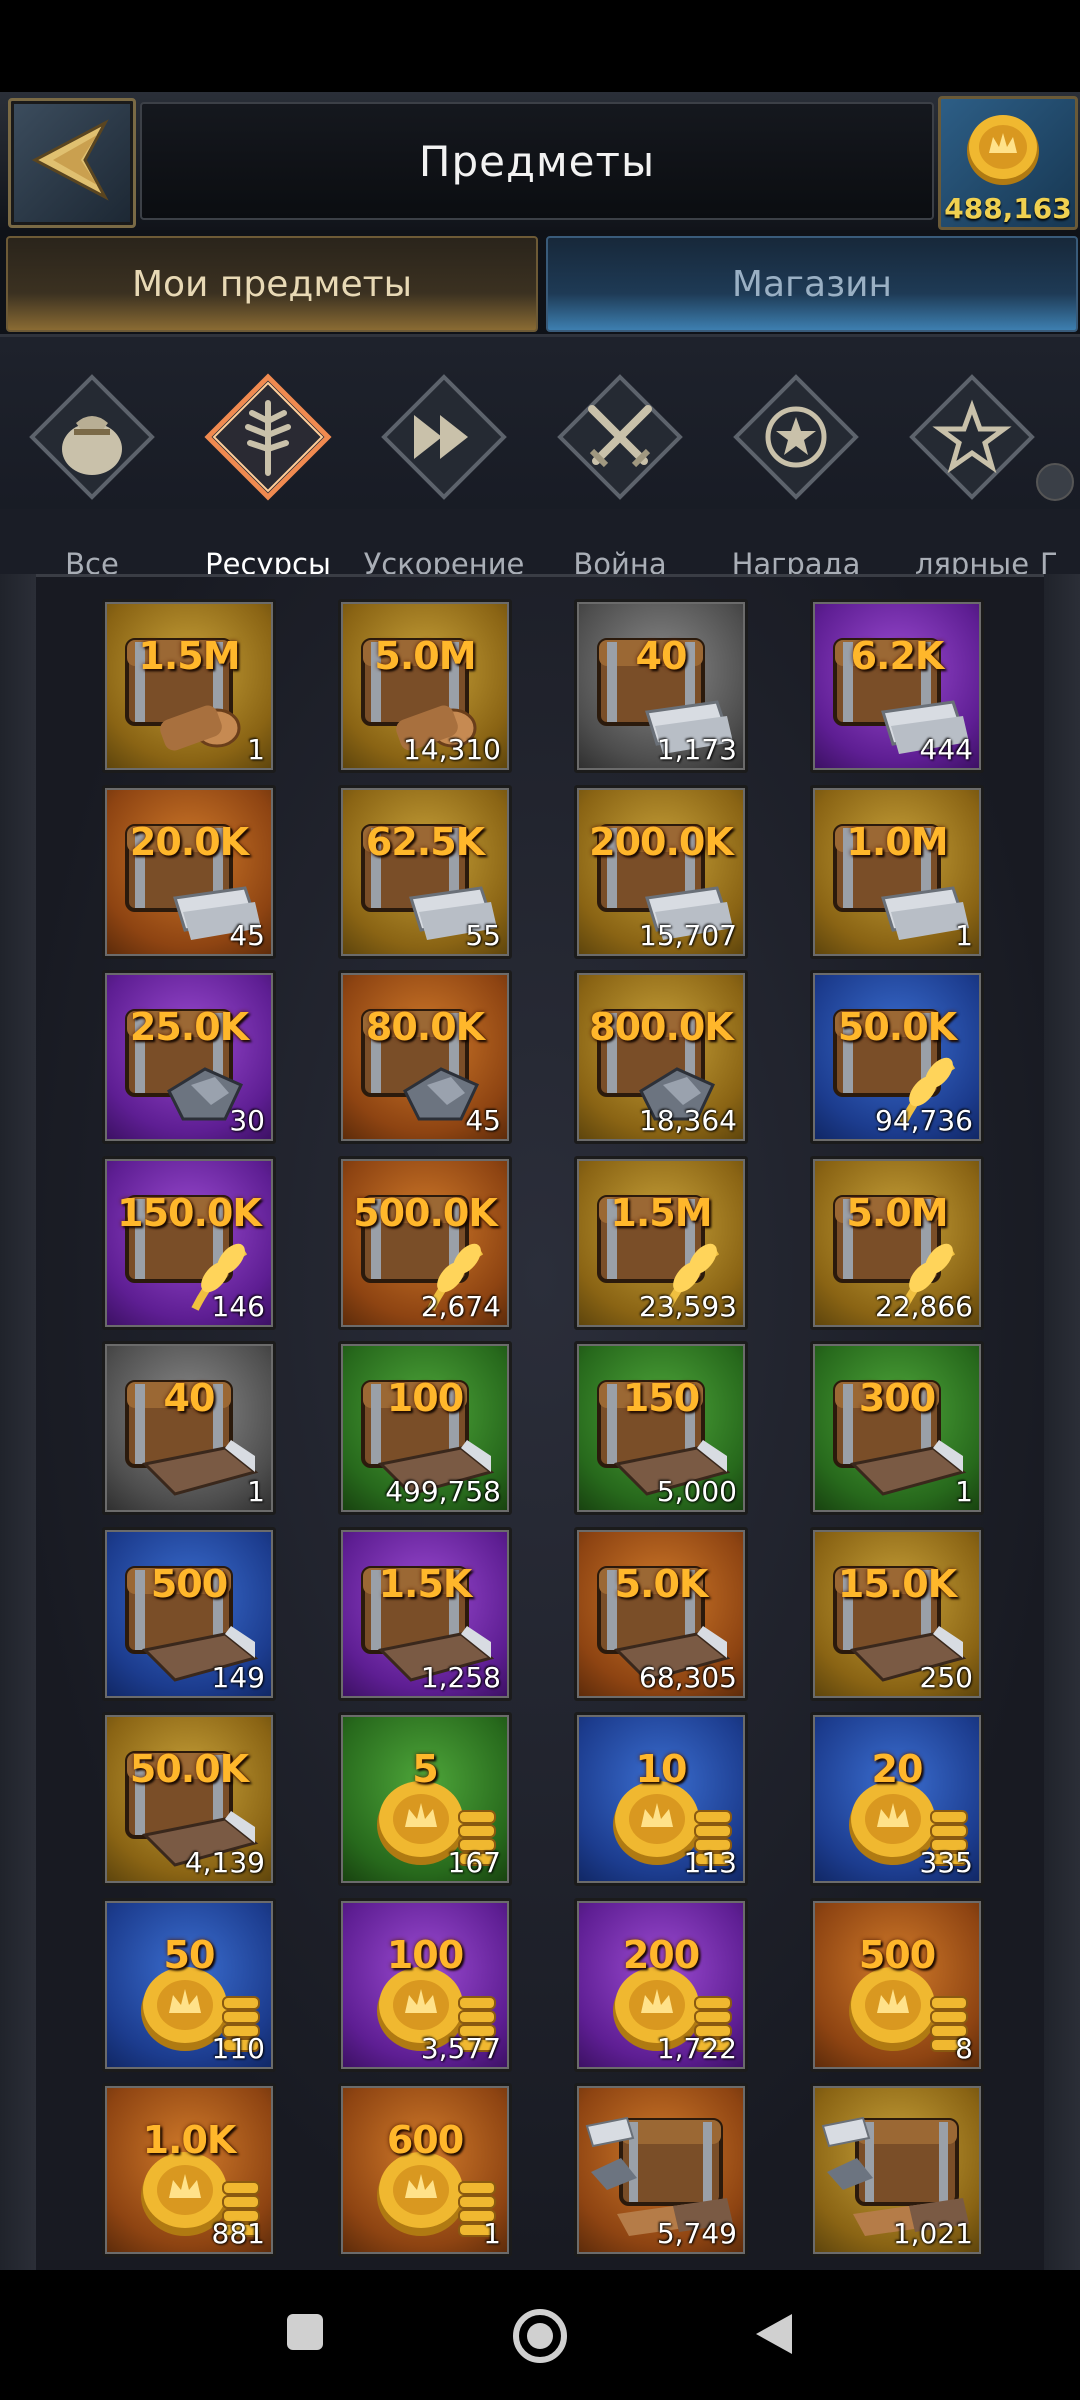 This screenshot has height=2400, width=1080. What do you see at coordinates (18, 1422) in the screenshot?
I see `left-frame` at bounding box center [18, 1422].